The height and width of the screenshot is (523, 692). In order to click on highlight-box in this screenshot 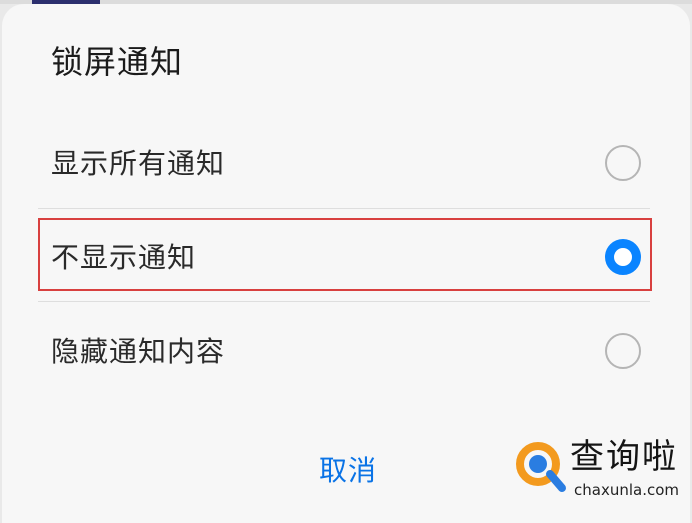, I will do `click(345, 254)`.